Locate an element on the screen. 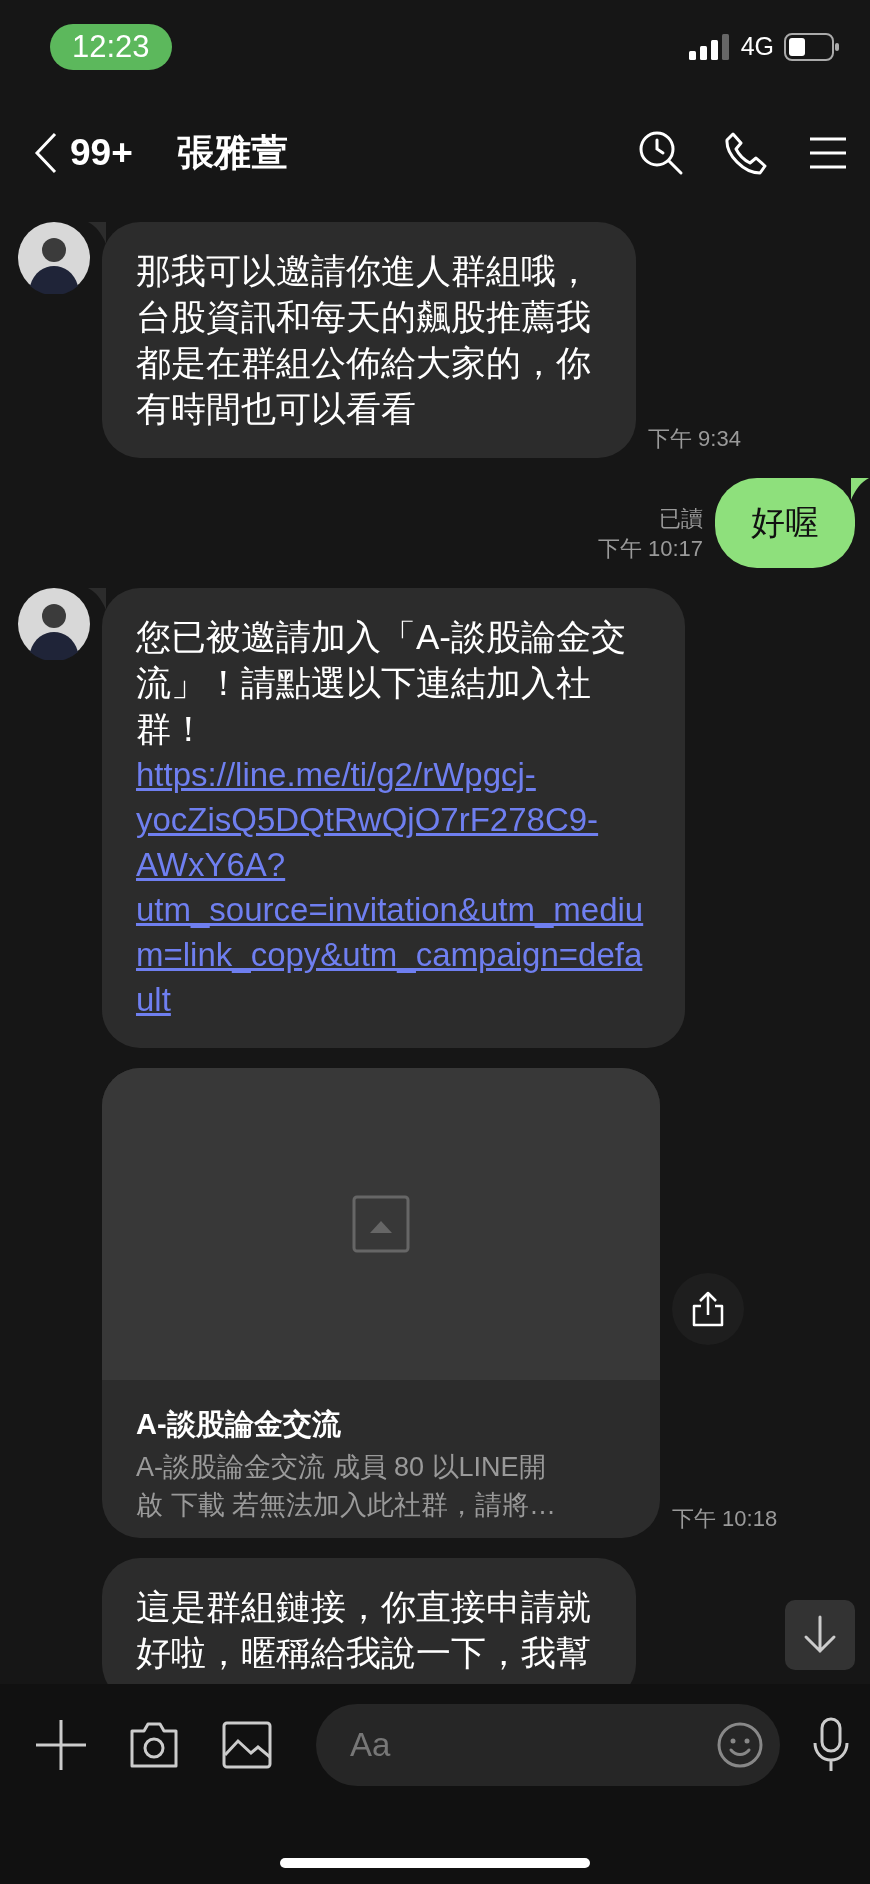 This screenshot has height=1884, width=870. message-link: https://line.me/ti/g2/rWpgcj-yocZisQ5DQtRwQjO7rF278C9-AWxY6A?utm_source=invitation&utm_medium=link_copy&utm_campaign=default is located at coordinates (395, 887).